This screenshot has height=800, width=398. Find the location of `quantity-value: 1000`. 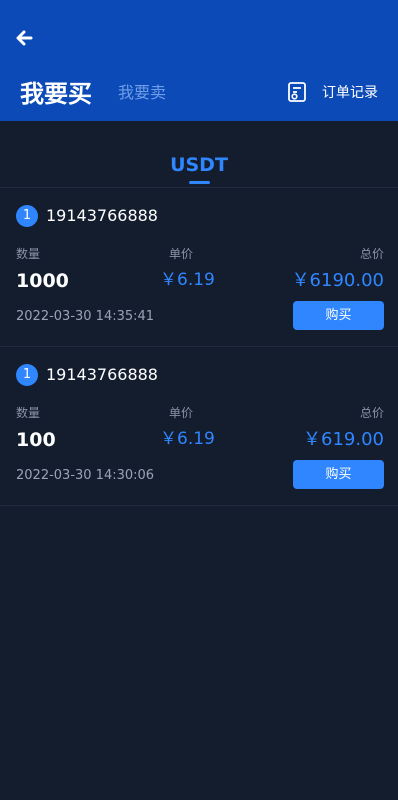

quantity-value: 1000 is located at coordinates (42, 281).